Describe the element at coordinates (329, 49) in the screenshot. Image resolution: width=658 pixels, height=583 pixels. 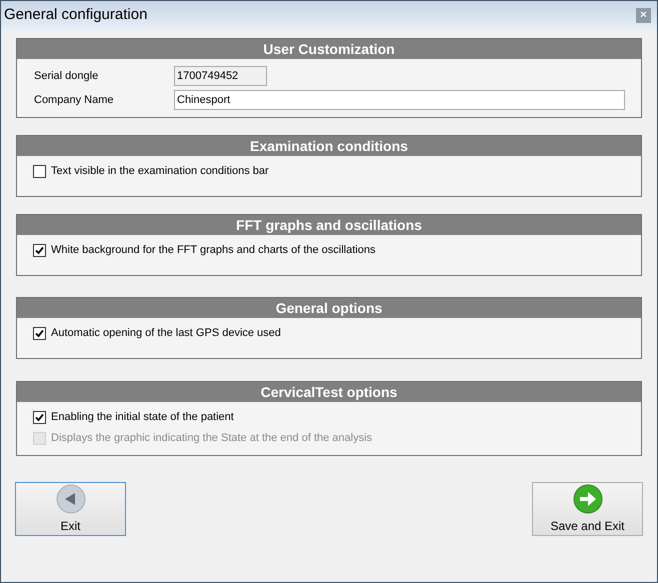
I see `section-header: User Customization` at that location.